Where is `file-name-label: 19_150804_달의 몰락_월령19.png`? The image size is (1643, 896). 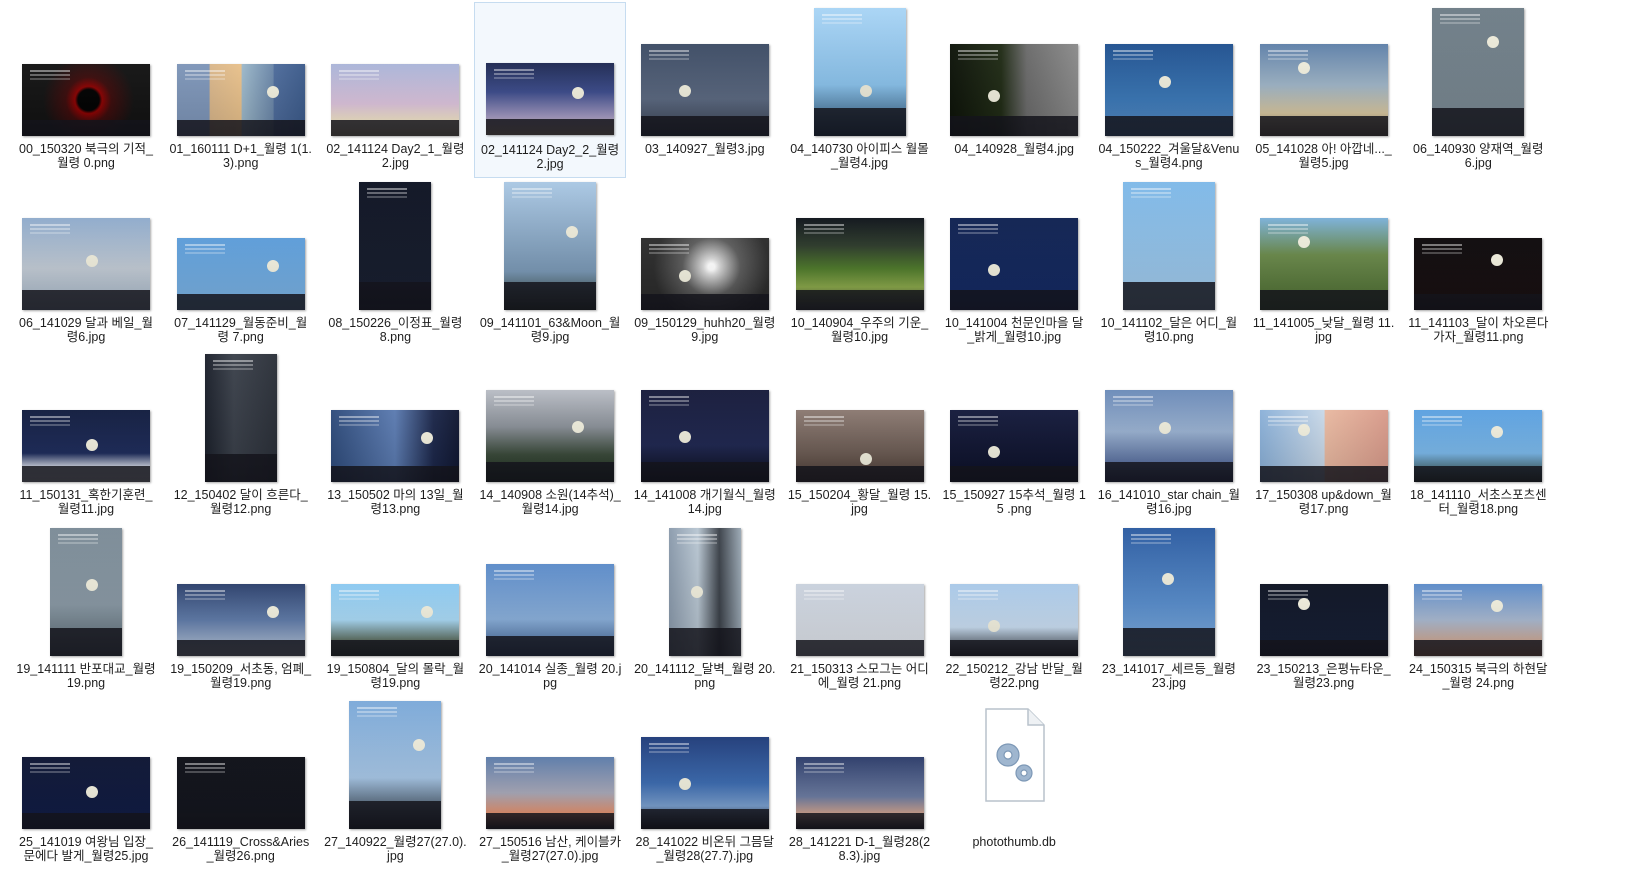 file-name-label: 19_150804_달의 몰락_월령19.png is located at coordinates (395, 676).